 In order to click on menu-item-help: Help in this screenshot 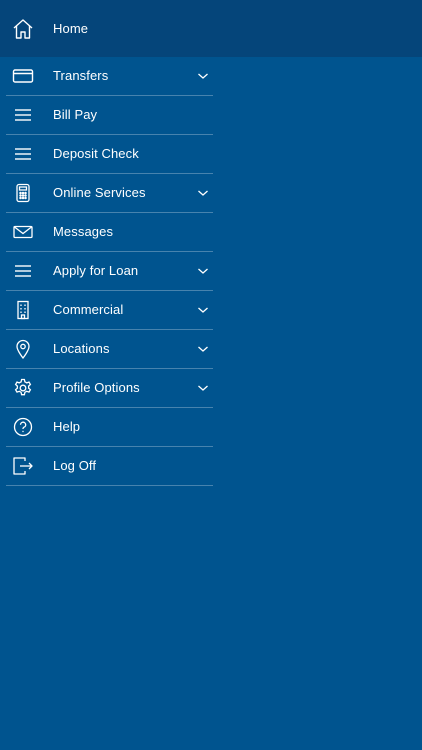, I will do `click(109, 427)`.